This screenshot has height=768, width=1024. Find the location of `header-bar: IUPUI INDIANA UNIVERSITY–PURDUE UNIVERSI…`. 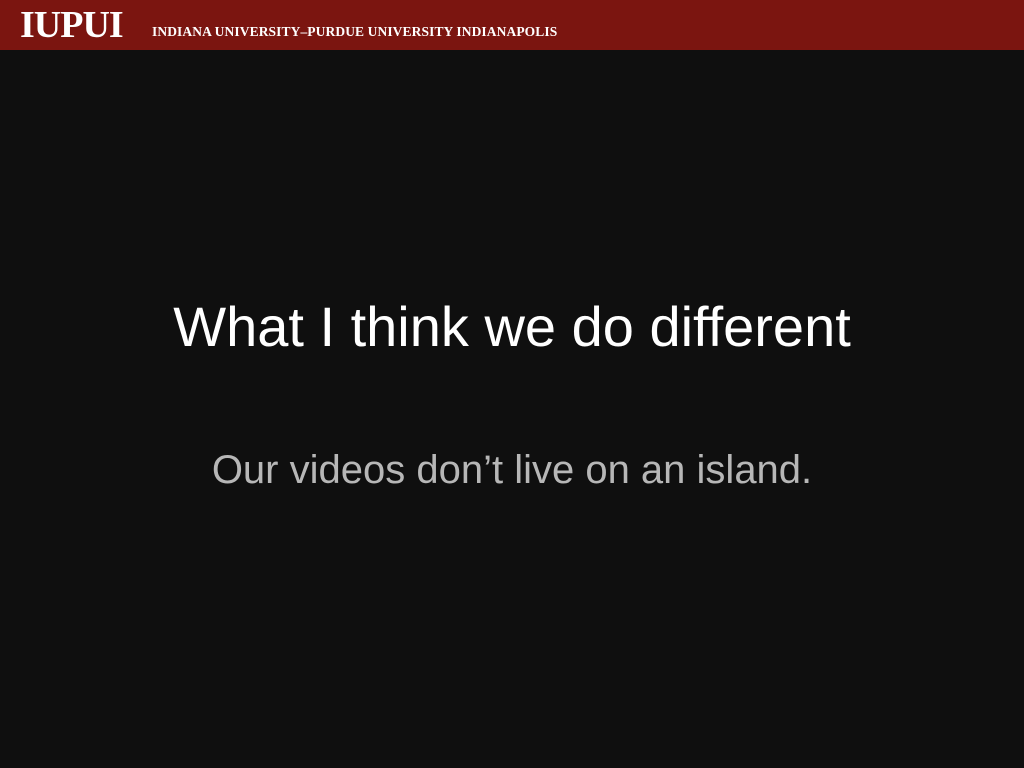

header-bar: IUPUI INDIANA UNIVERSITY–PURDUE UNIVERSI… is located at coordinates (512, 25).